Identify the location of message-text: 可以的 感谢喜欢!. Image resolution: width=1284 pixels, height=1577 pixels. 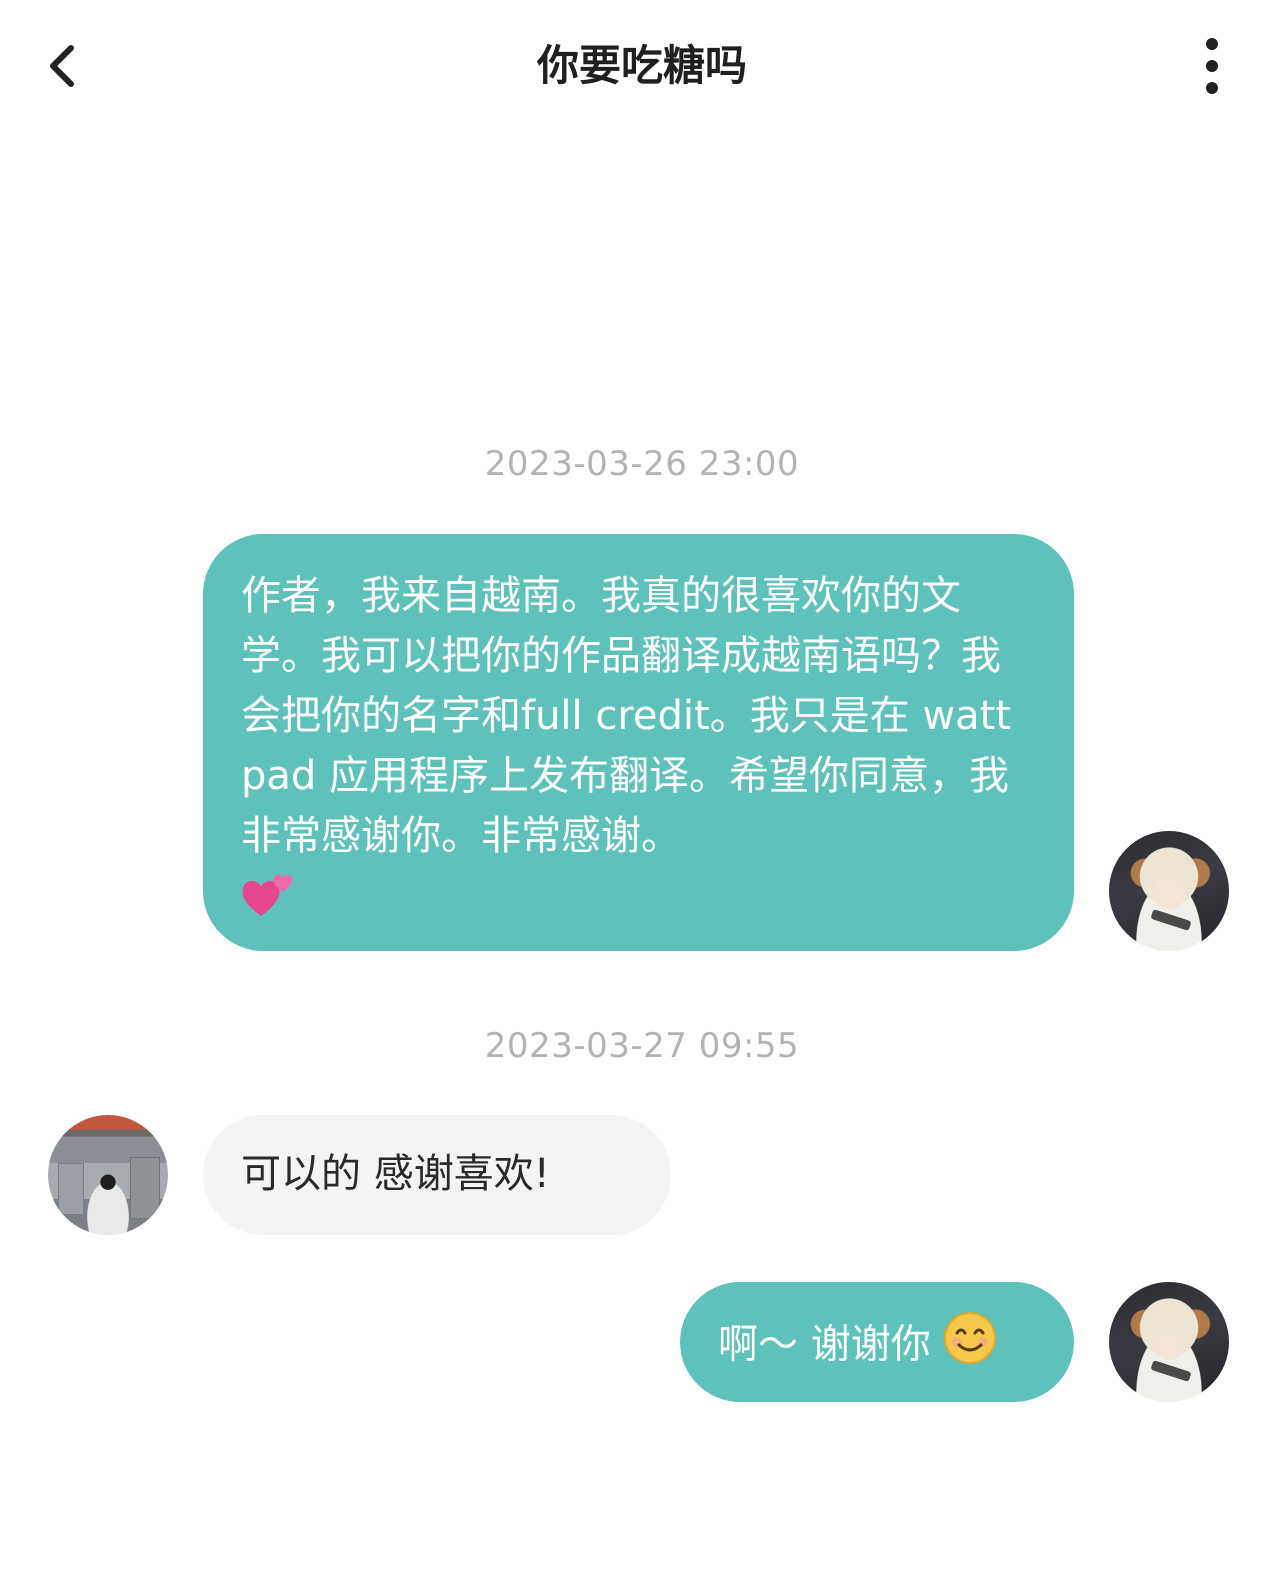
(395, 1174).